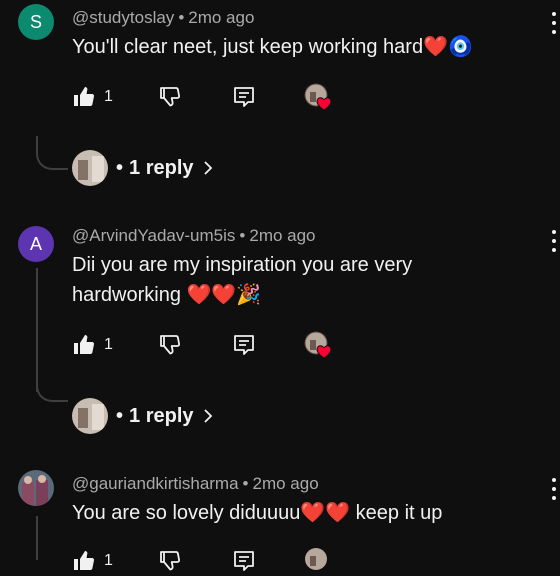 The width and height of the screenshot is (560, 576). Describe the element at coordinates (167, 295) in the screenshot. I see `comment-text-line: hardworking ❤️❤️🎉` at that location.